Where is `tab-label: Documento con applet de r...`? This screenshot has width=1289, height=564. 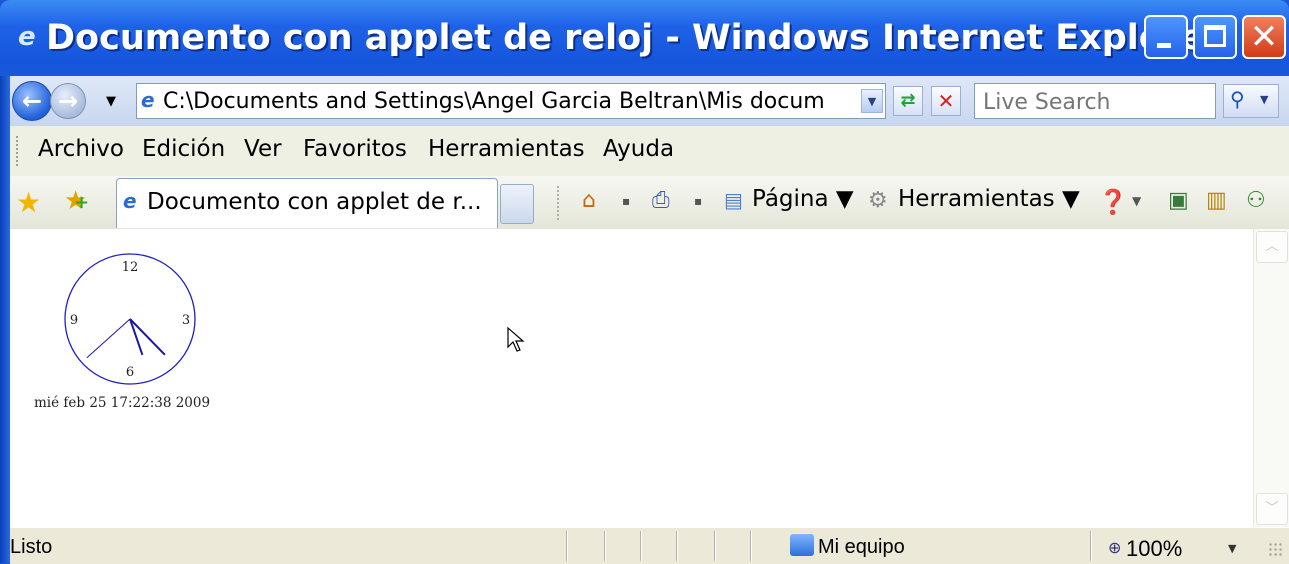 tab-label: Documento con applet de r... is located at coordinates (314, 202).